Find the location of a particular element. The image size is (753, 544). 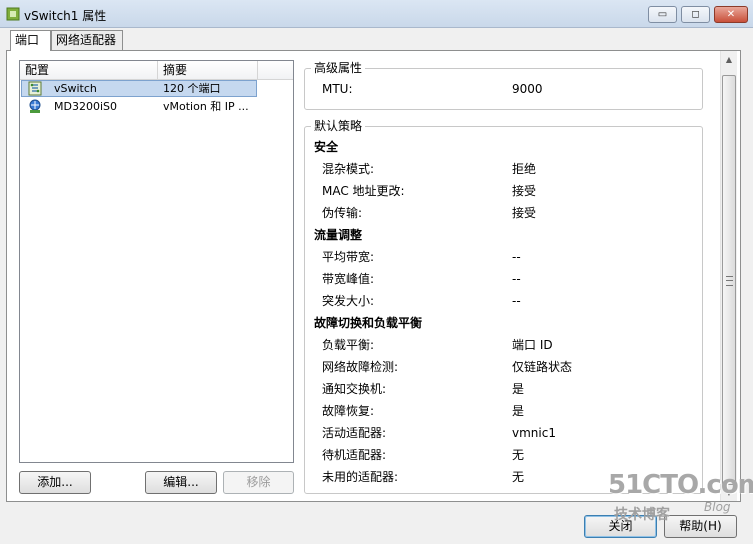

failback-row: 故障恢复: 是 is located at coordinates (505, 411).